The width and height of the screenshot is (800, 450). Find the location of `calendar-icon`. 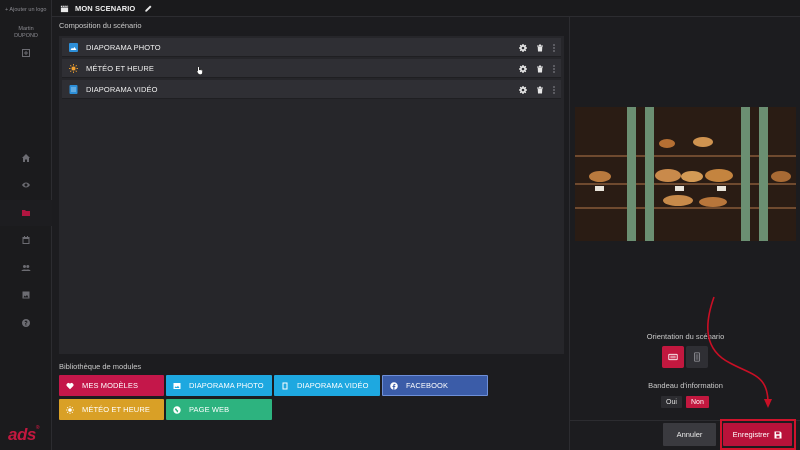

calendar-icon is located at coordinates (26, 240).